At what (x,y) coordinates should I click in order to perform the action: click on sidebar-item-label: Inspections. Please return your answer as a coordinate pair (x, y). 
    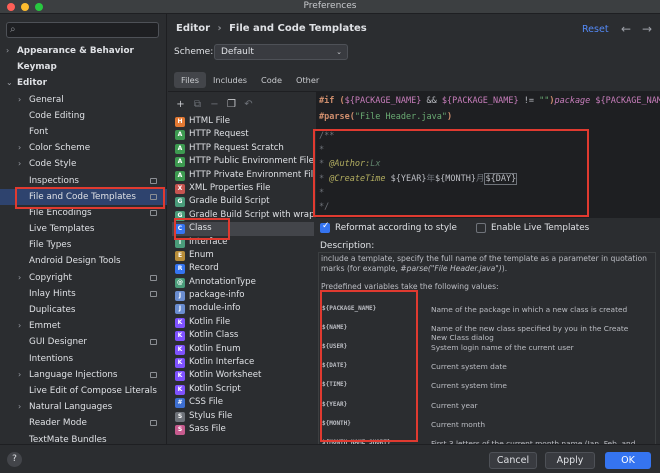
    Looking at the image, I should click on (54, 180).